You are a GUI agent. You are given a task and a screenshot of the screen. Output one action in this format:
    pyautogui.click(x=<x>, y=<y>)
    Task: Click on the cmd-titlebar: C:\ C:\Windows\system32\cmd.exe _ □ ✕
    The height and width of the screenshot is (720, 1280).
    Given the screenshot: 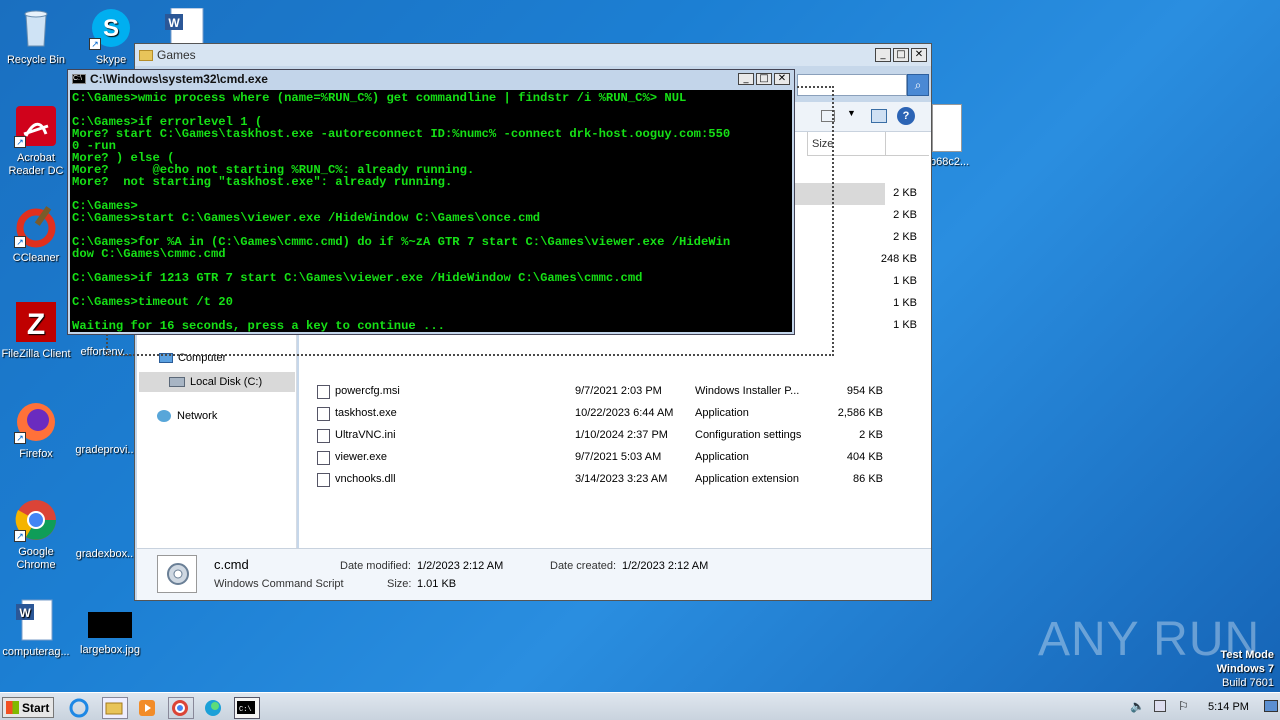 What is the action you would take?
    pyautogui.click(x=431, y=79)
    